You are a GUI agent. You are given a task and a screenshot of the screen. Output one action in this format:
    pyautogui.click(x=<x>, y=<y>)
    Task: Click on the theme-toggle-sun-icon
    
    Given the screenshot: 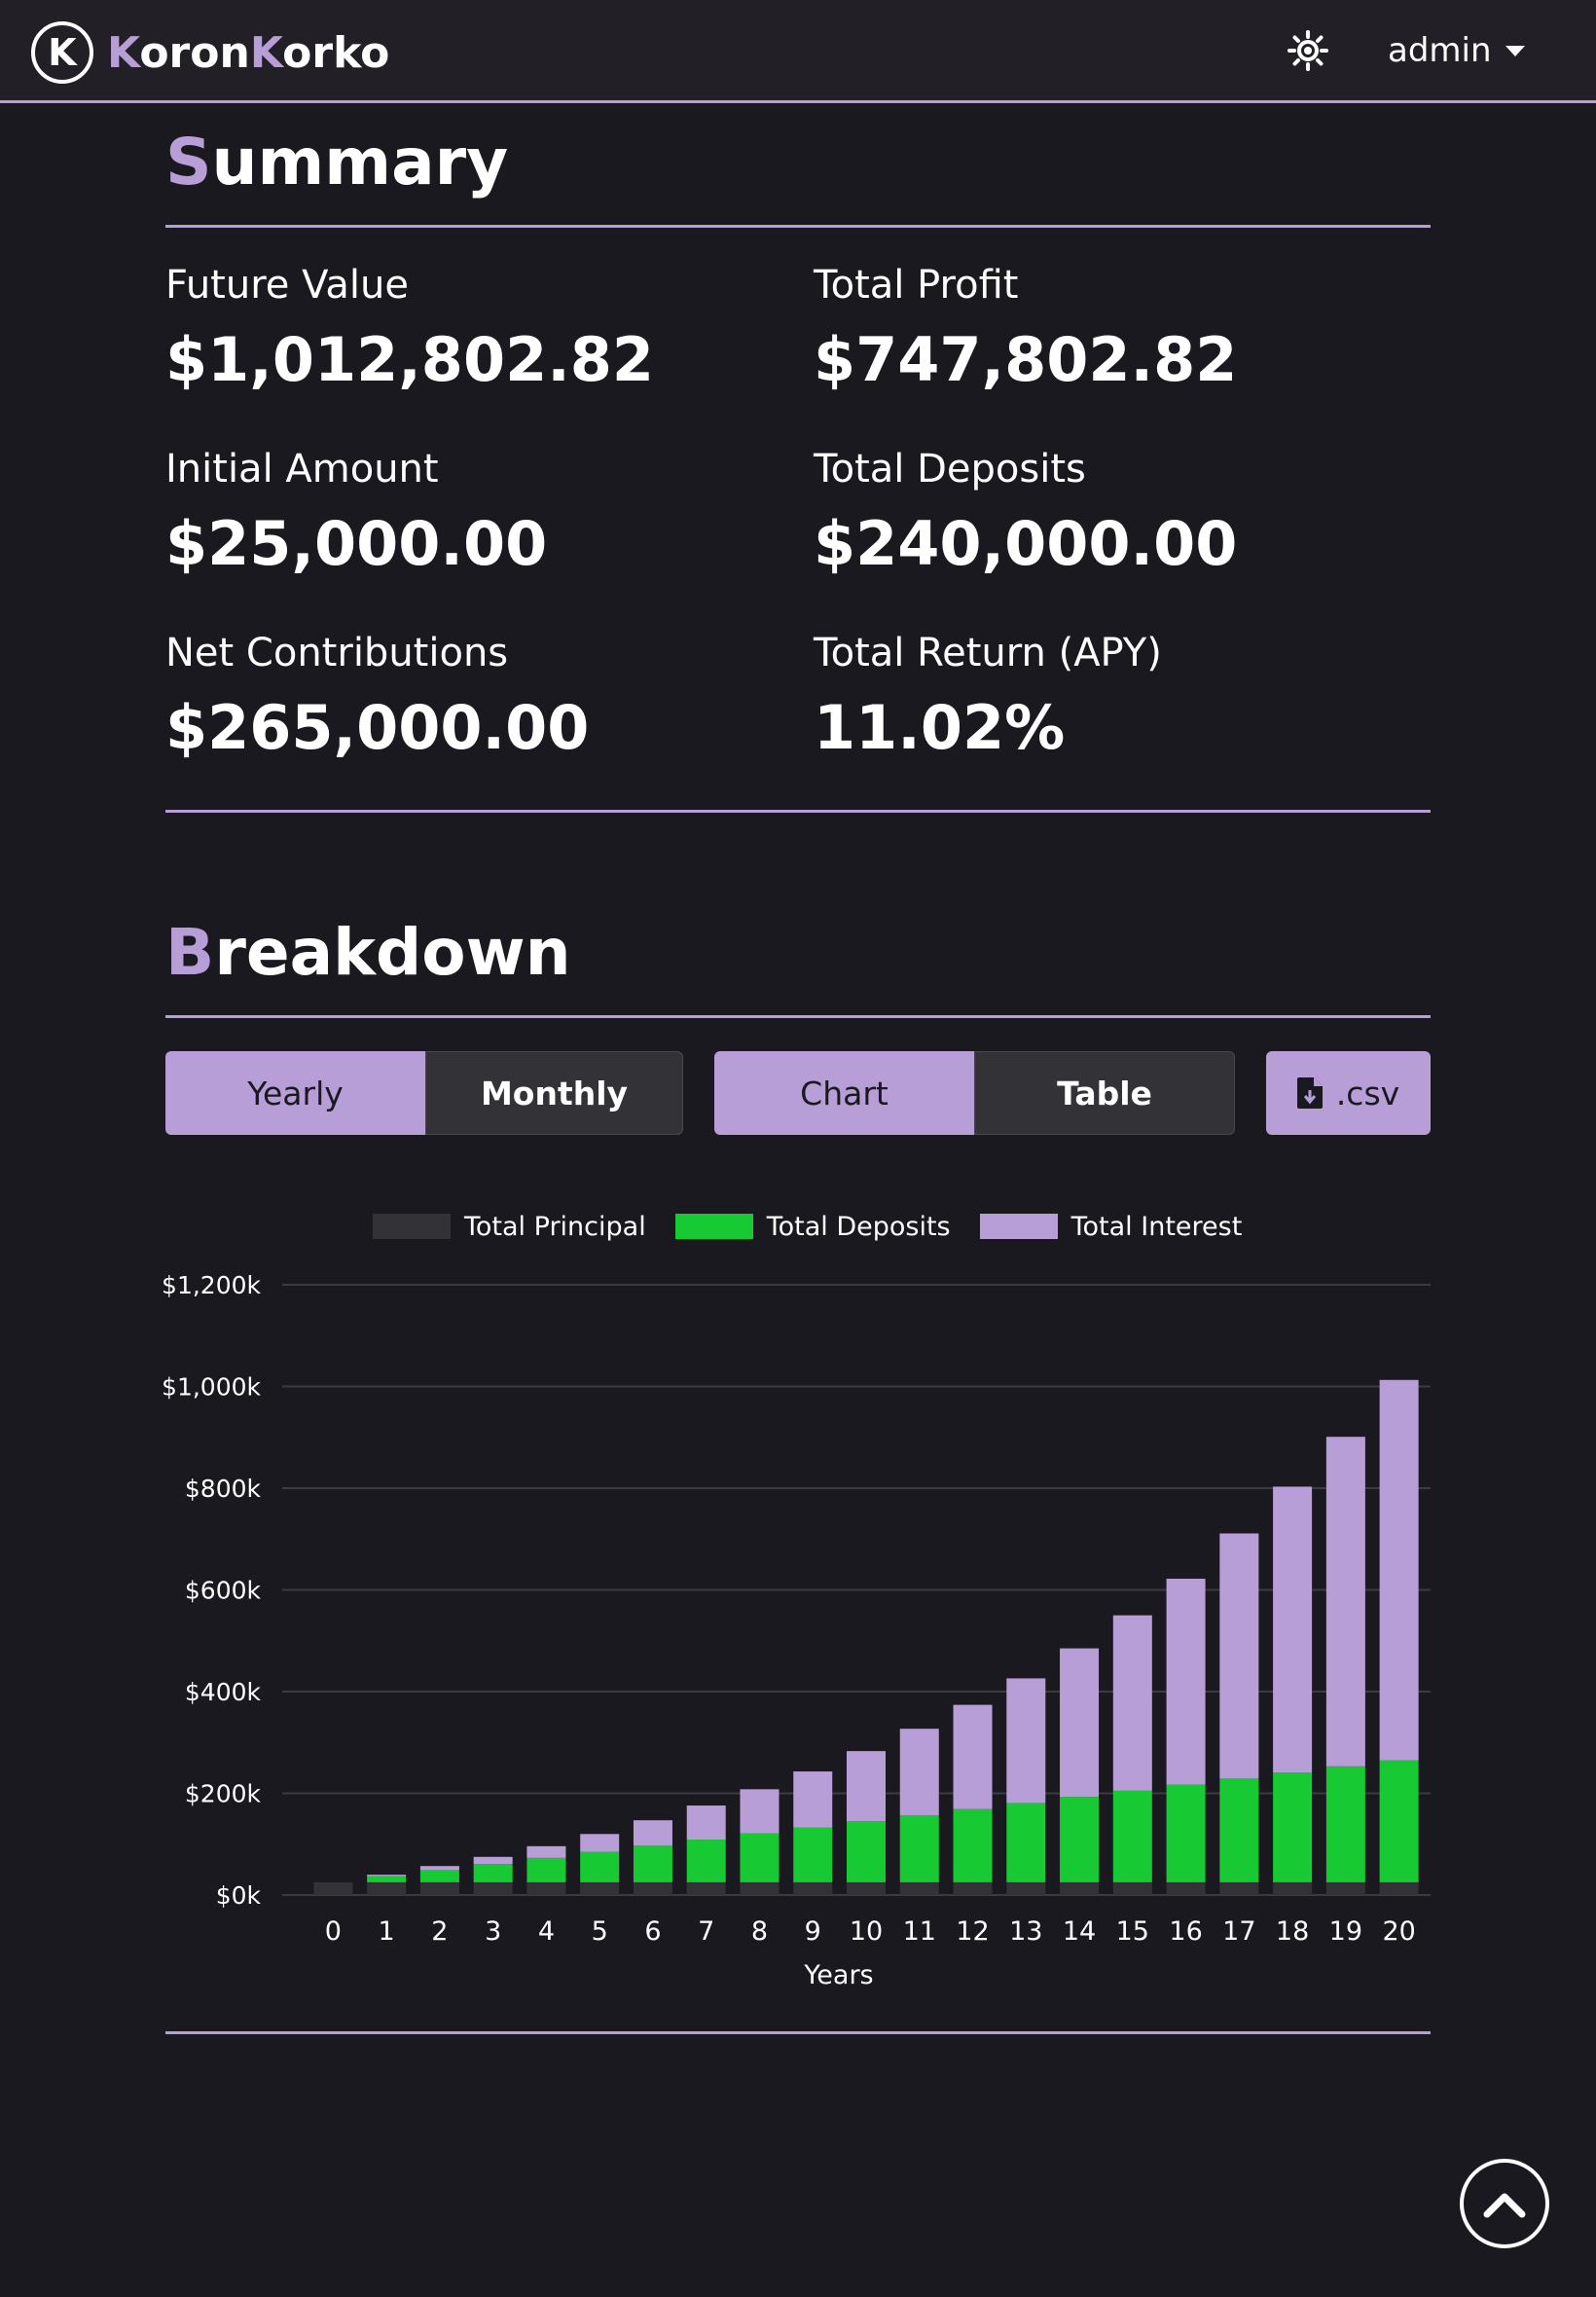 What is the action you would take?
    pyautogui.click(x=1308, y=50)
    